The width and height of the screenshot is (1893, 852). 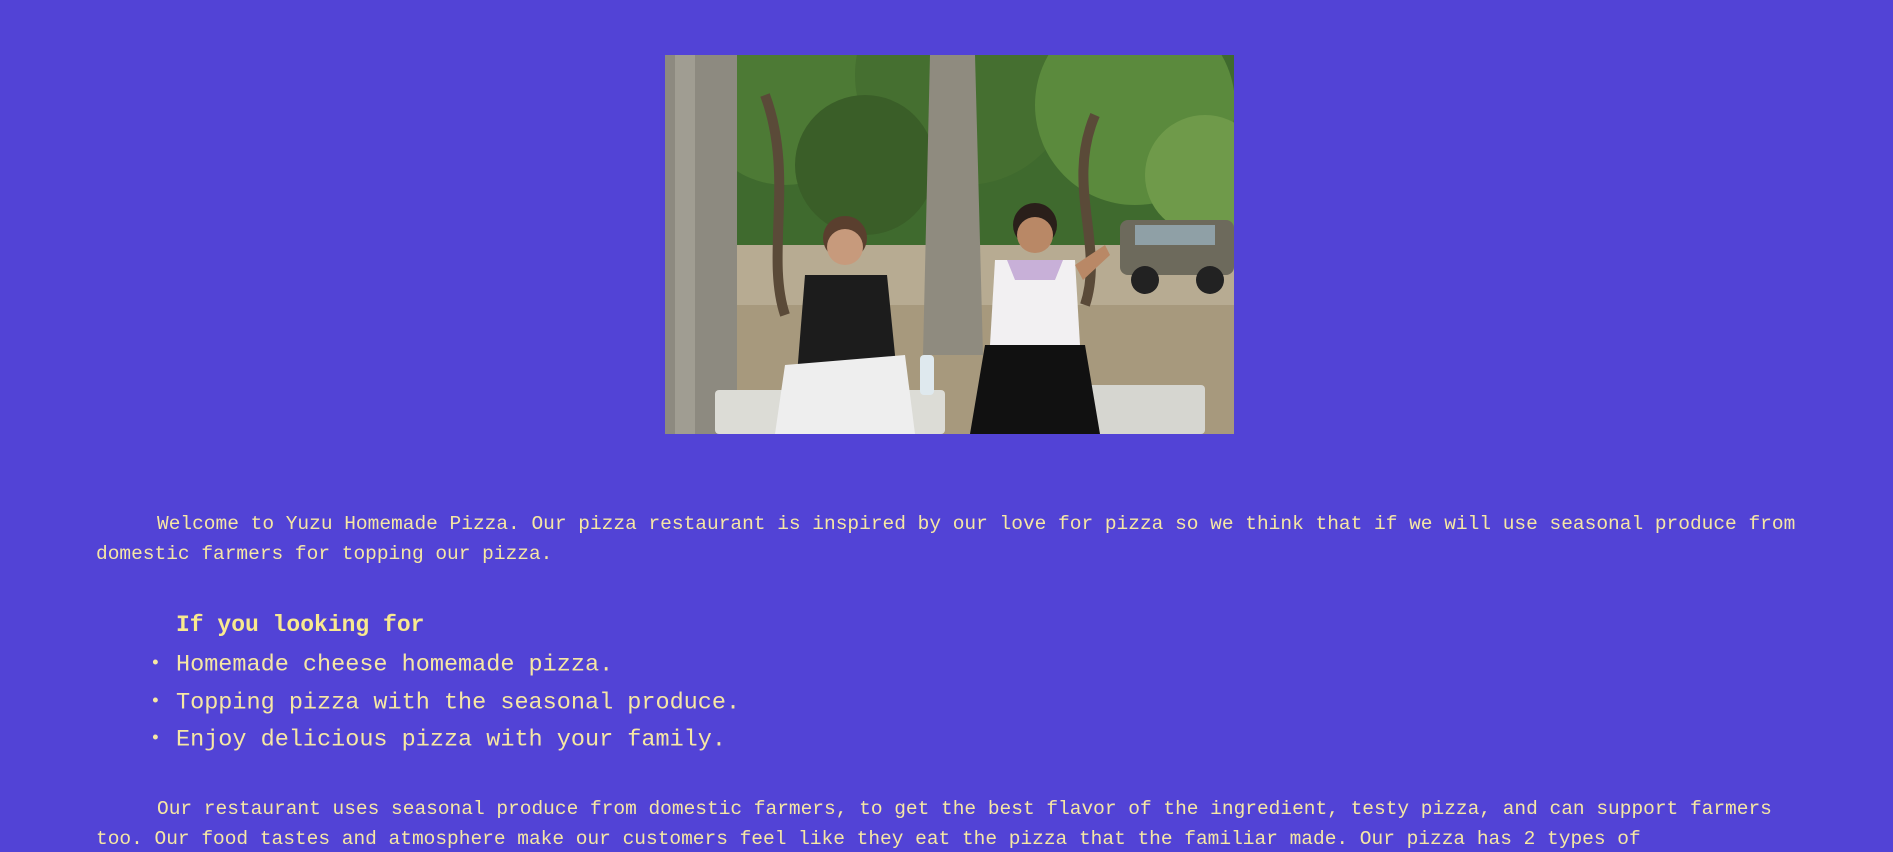 I want to click on list-item: • Homemade cheese homemade pizza., so click(x=445, y=665).